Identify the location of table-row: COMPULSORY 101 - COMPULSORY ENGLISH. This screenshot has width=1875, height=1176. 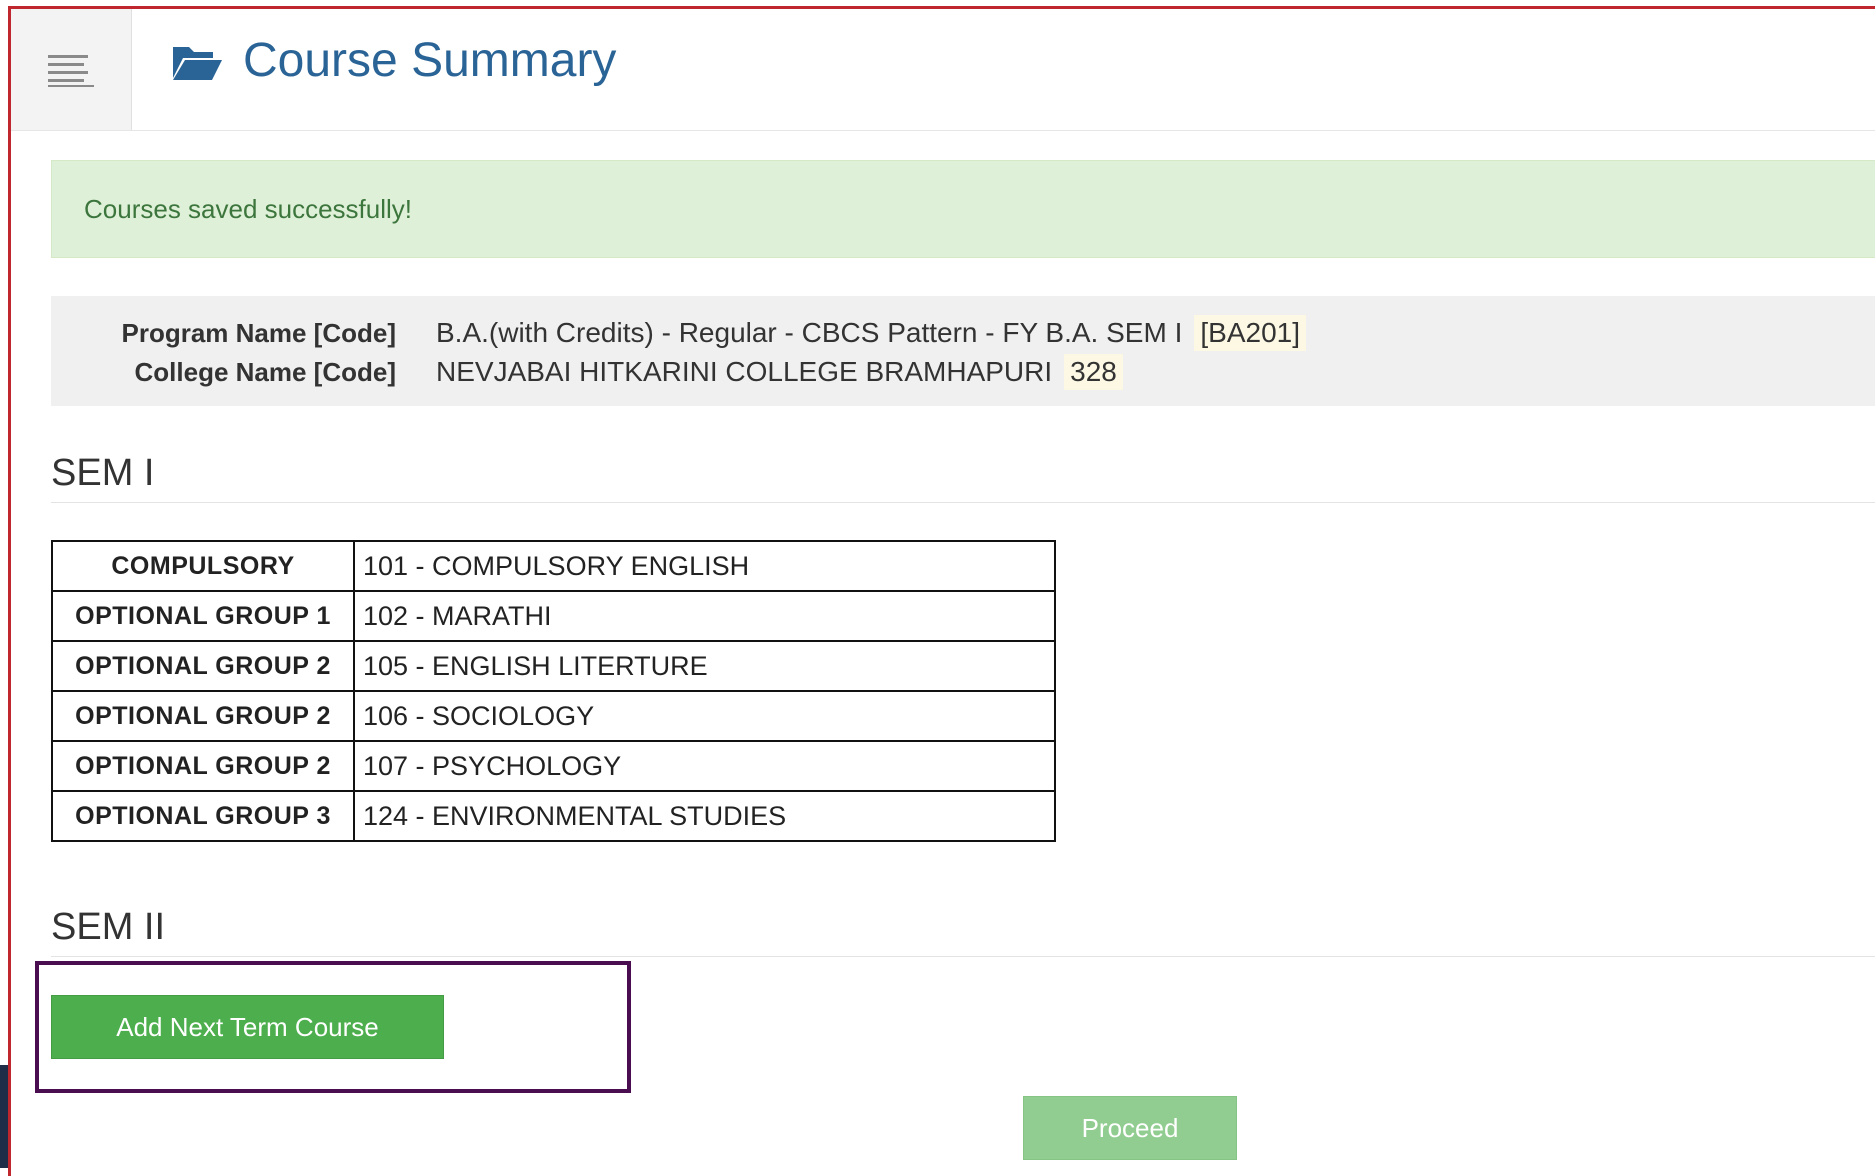
(553, 566).